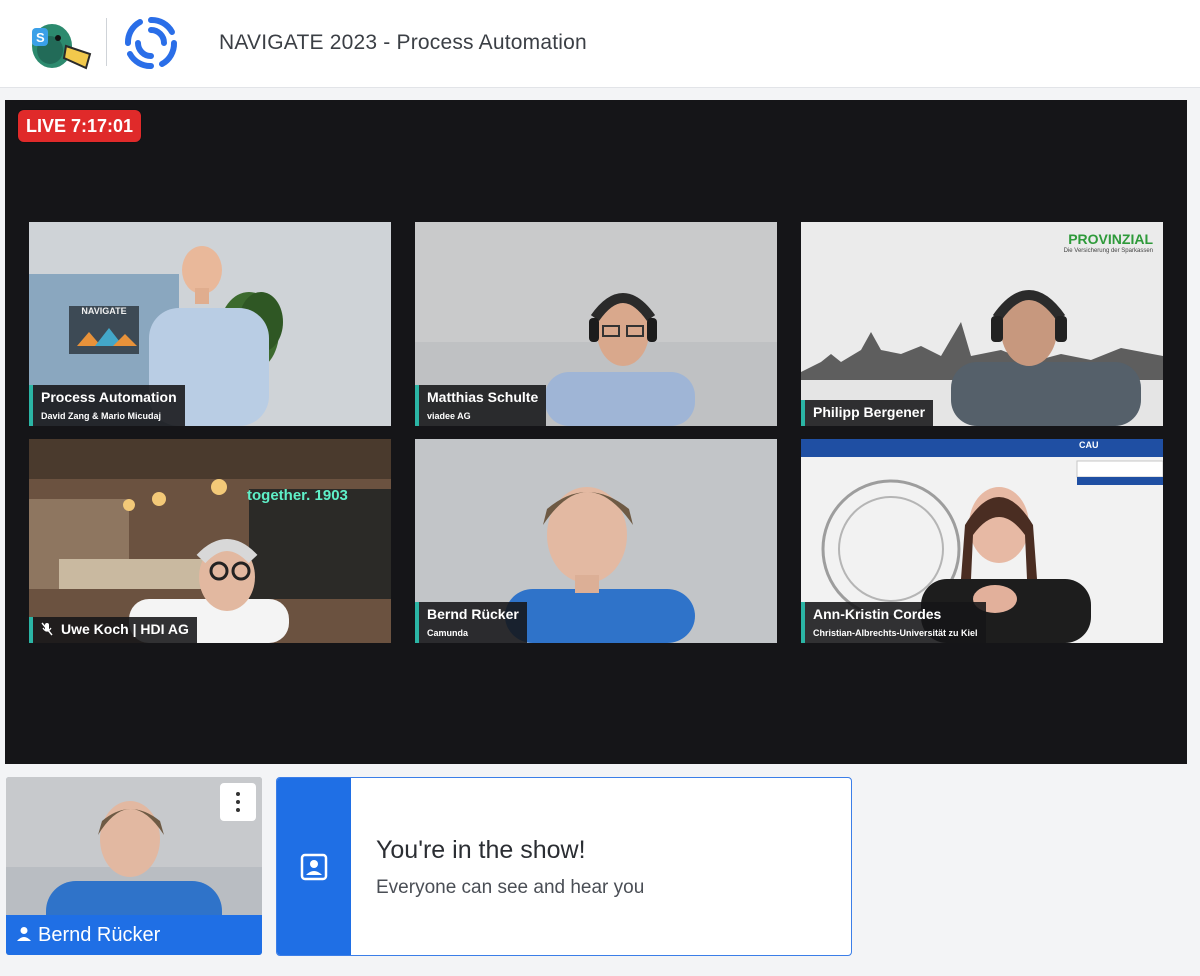 This screenshot has height=976, width=1200. What do you see at coordinates (877, 614) in the screenshot?
I see `participant-name: Ann-Kristin Cordes` at bounding box center [877, 614].